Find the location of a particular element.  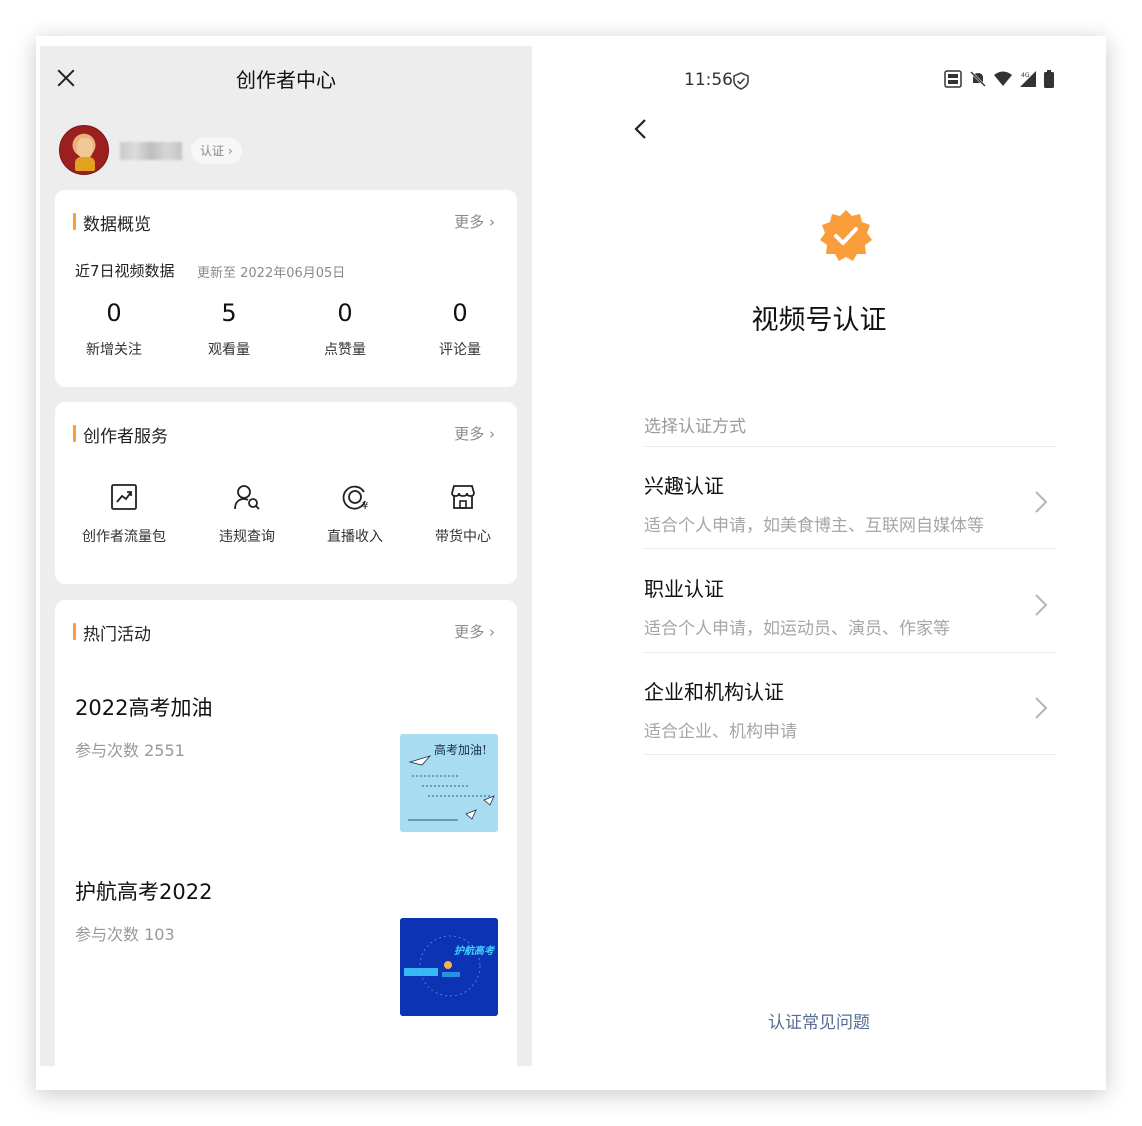

service-traffic-pack: 创作者流量包 is located at coordinates (124, 514).